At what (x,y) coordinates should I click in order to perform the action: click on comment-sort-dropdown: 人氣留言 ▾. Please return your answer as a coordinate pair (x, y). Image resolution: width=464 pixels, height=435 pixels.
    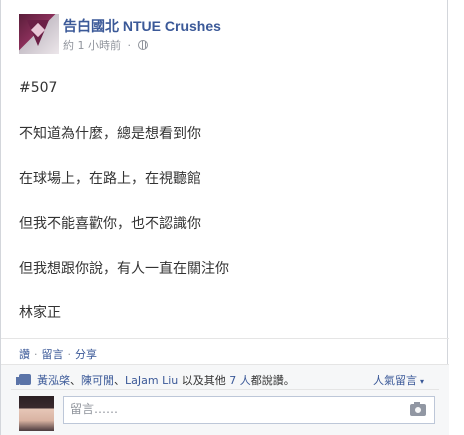
    Looking at the image, I should click on (398, 380).